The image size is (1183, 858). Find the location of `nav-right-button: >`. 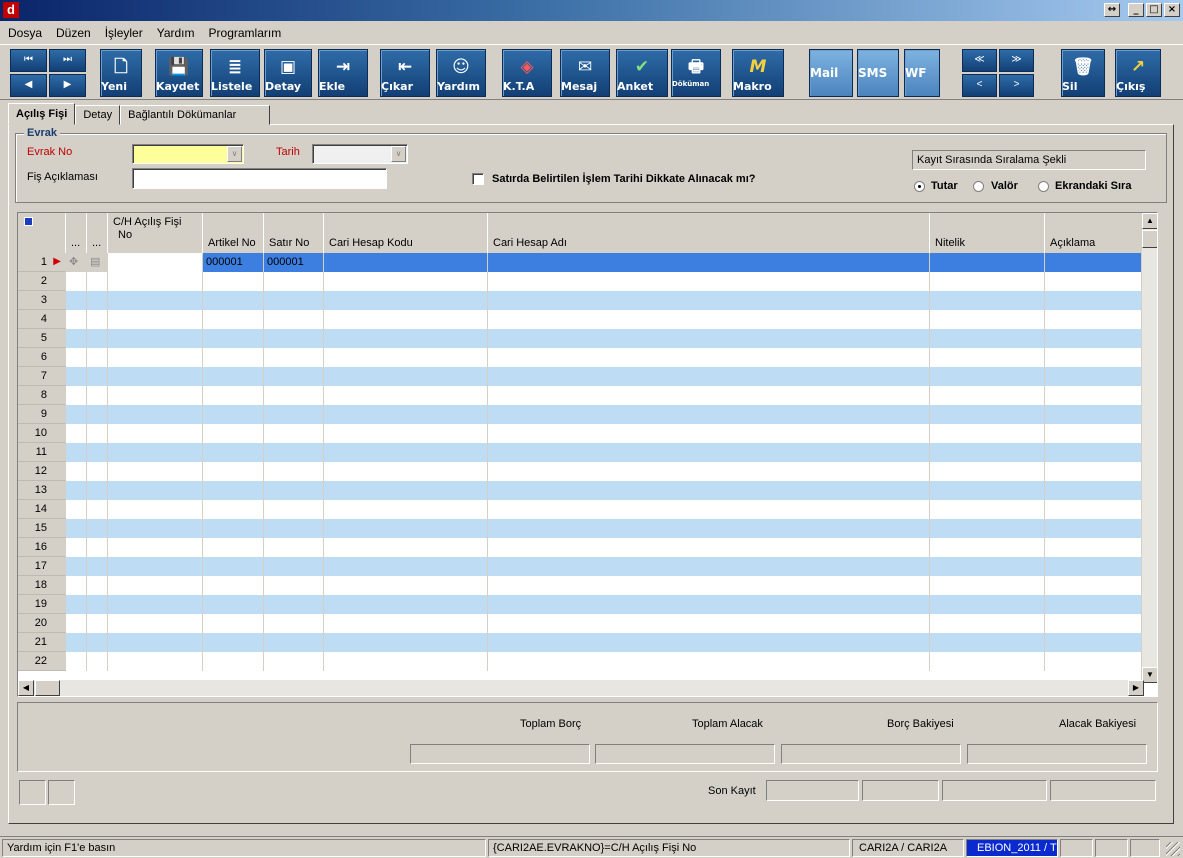

nav-right-button: > is located at coordinates (1016, 85).